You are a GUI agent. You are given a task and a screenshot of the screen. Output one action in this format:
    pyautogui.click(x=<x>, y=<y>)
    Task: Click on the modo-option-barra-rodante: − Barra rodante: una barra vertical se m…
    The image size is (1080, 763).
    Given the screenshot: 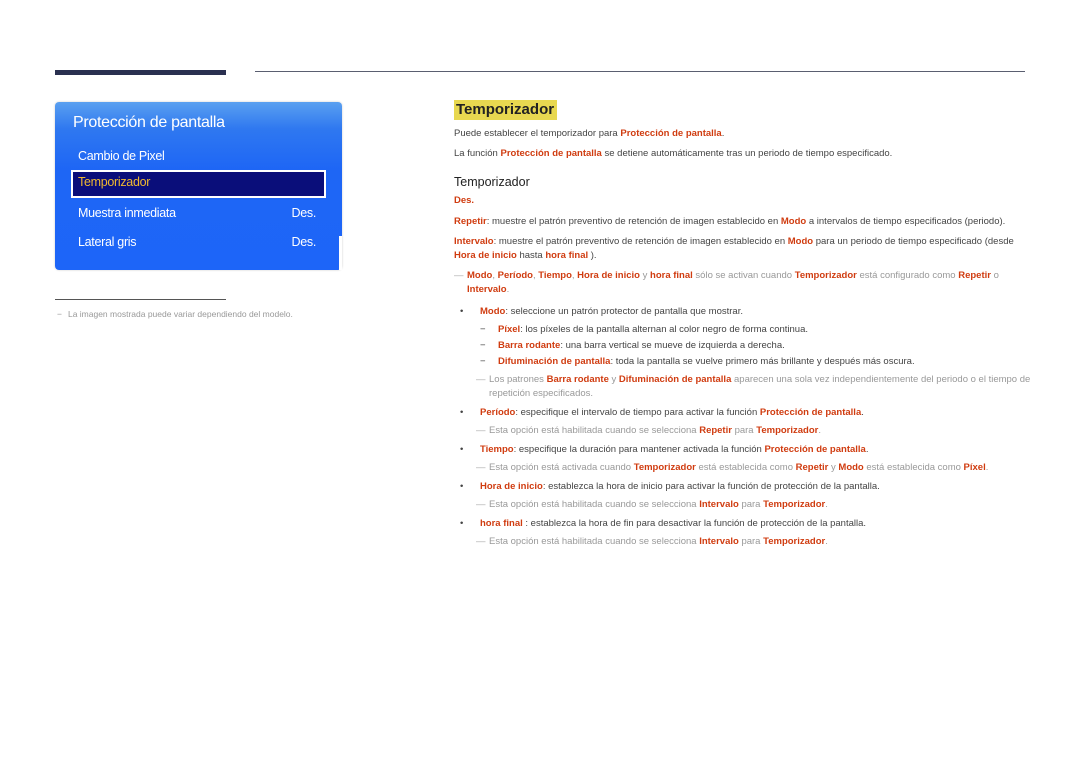 What is the action you would take?
    pyautogui.click(x=744, y=346)
    